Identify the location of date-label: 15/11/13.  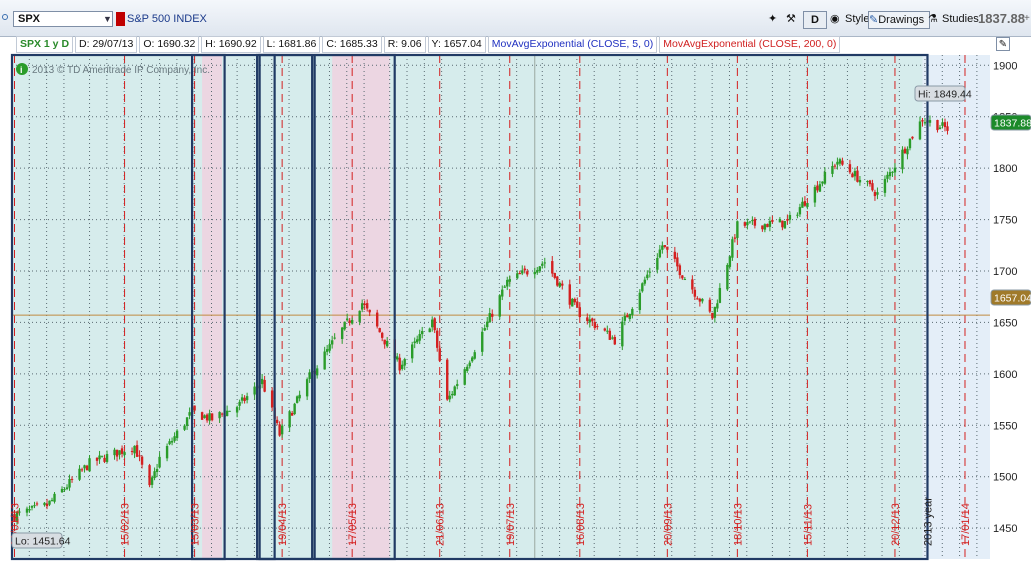
(808, 525).